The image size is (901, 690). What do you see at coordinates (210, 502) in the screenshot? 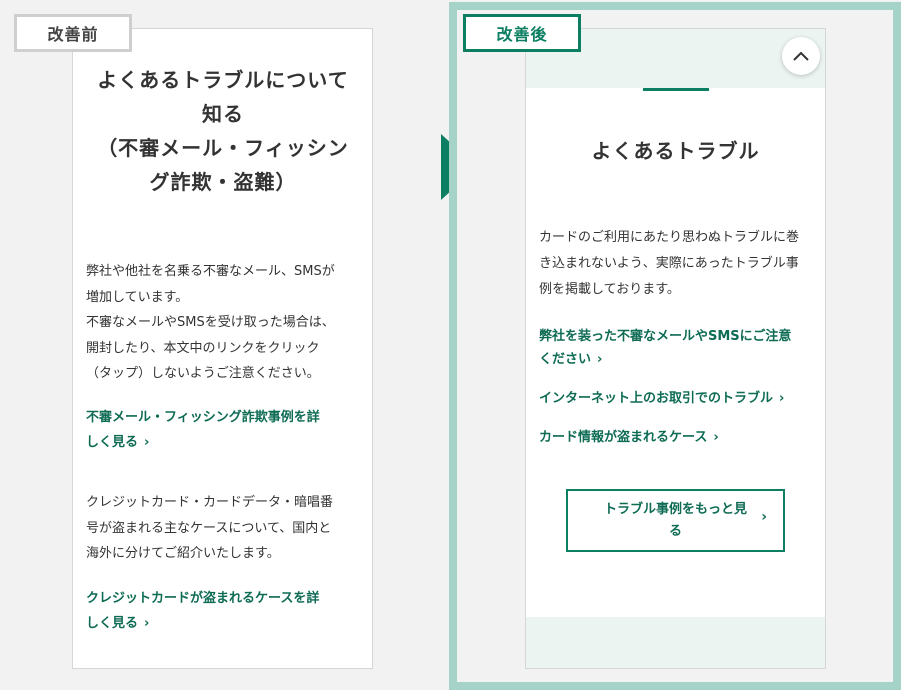
I see `paragraph-line: クレジットカード・カードデータ・暗唱番` at bounding box center [210, 502].